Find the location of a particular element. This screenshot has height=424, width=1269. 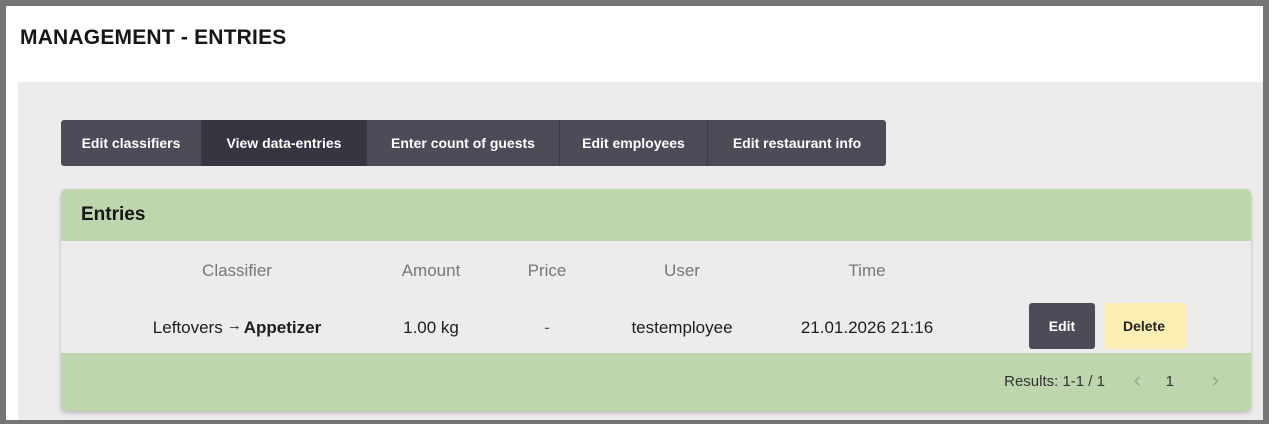

page-number: 1 is located at coordinates (1170, 381).